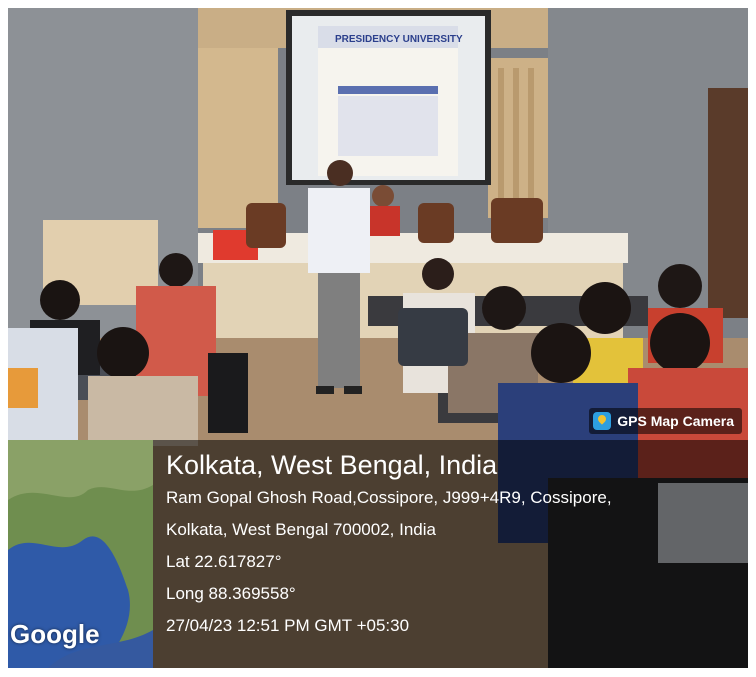 Image resolution: width=756 pixels, height=677 pixels. Describe the element at coordinates (231, 593) in the screenshot. I see `longitude: Long 88.369558°` at that location.